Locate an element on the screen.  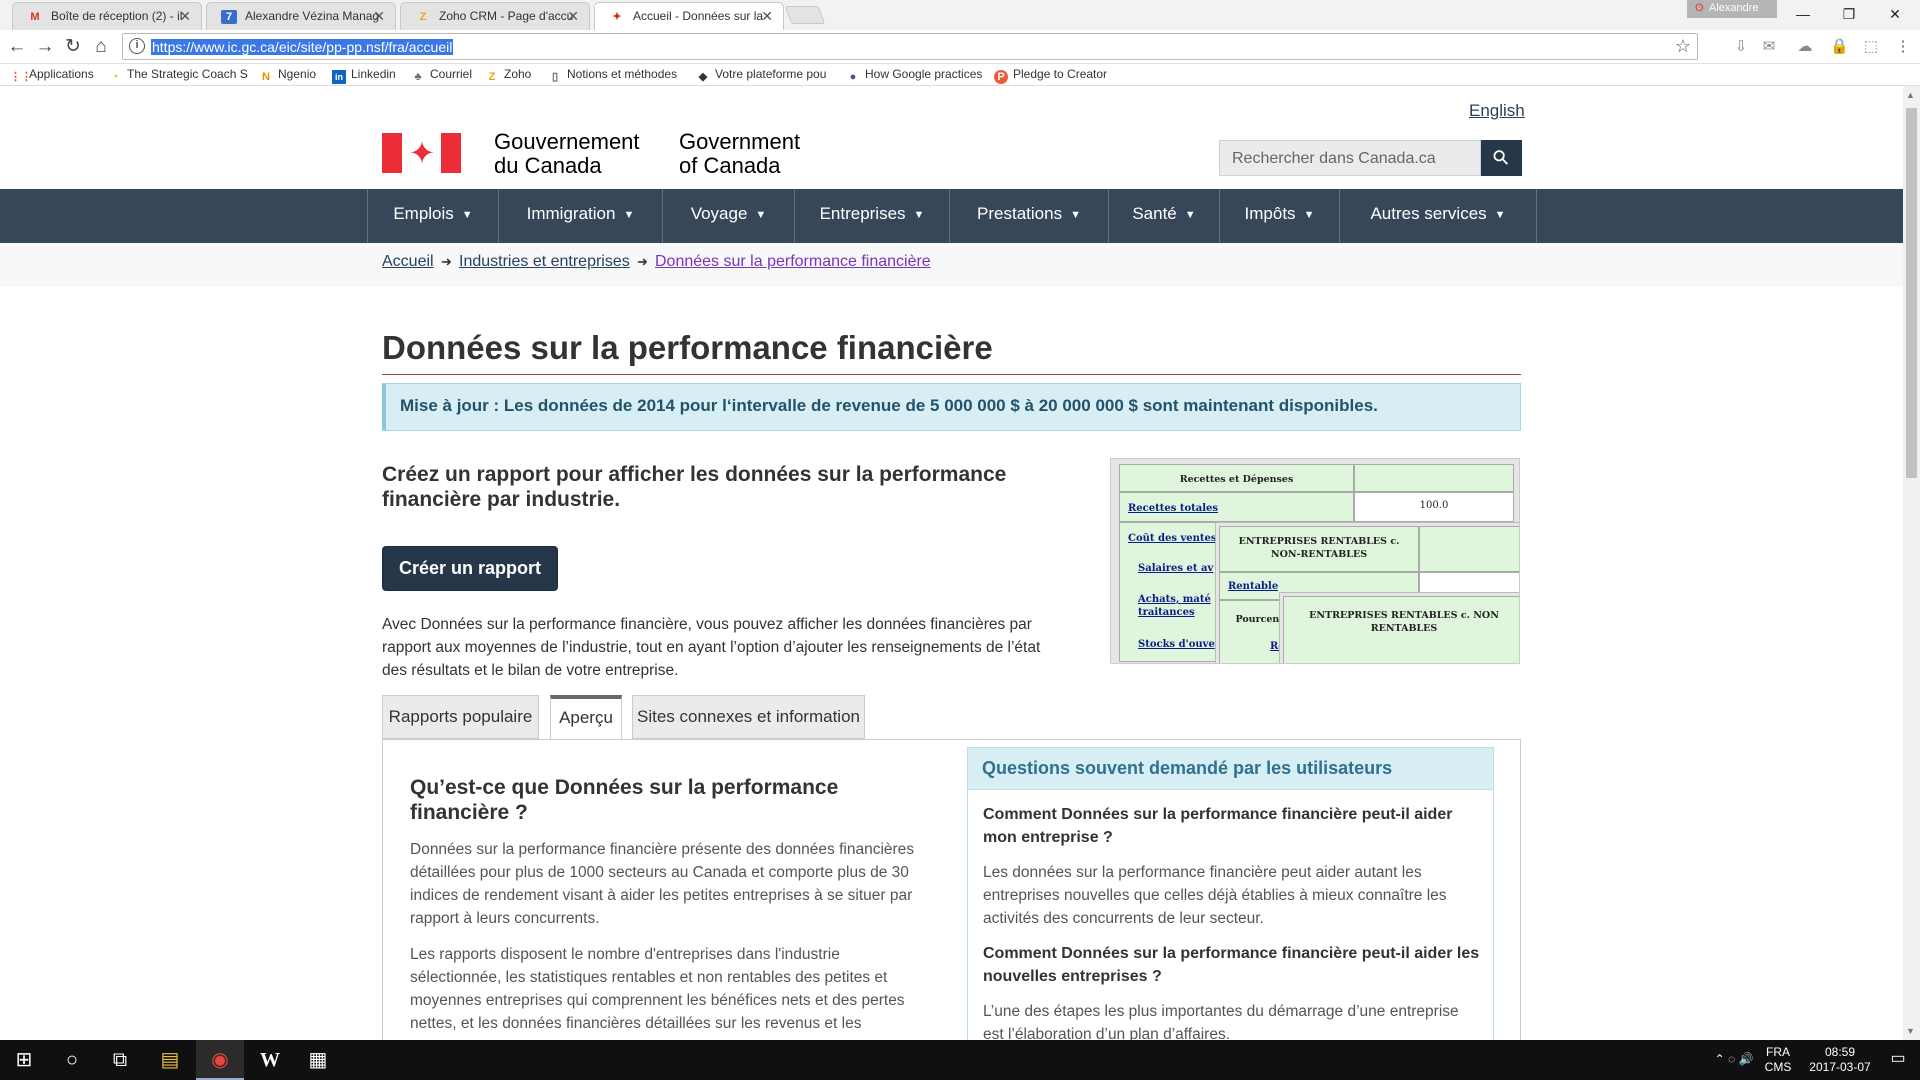
browser-tab-zoho: Z Zoho CRM - Page d'accu ✕ is located at coordinates (495, 16).